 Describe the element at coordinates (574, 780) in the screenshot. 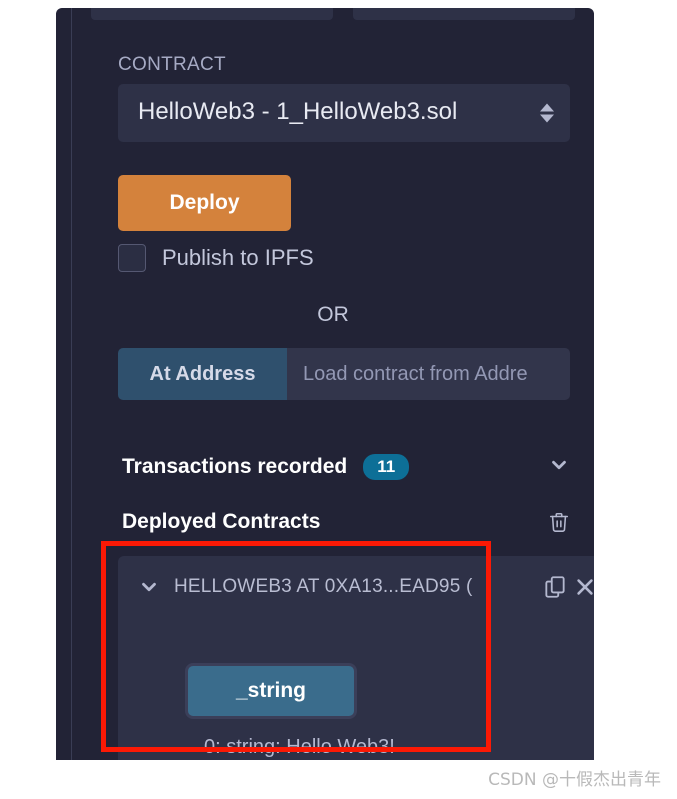

I see `watermark-text: CSDN @十假杰出青年` at that location.